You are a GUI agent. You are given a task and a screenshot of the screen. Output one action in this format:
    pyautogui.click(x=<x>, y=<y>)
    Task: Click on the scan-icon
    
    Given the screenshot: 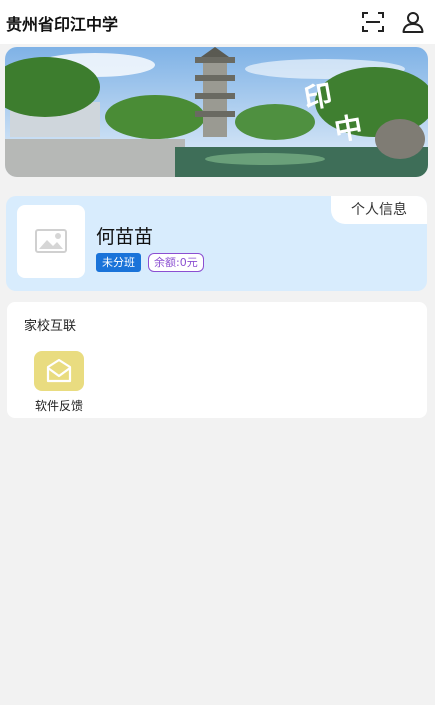 What is the action you would take?
    pyautogui.click(x=373, y=22)
    